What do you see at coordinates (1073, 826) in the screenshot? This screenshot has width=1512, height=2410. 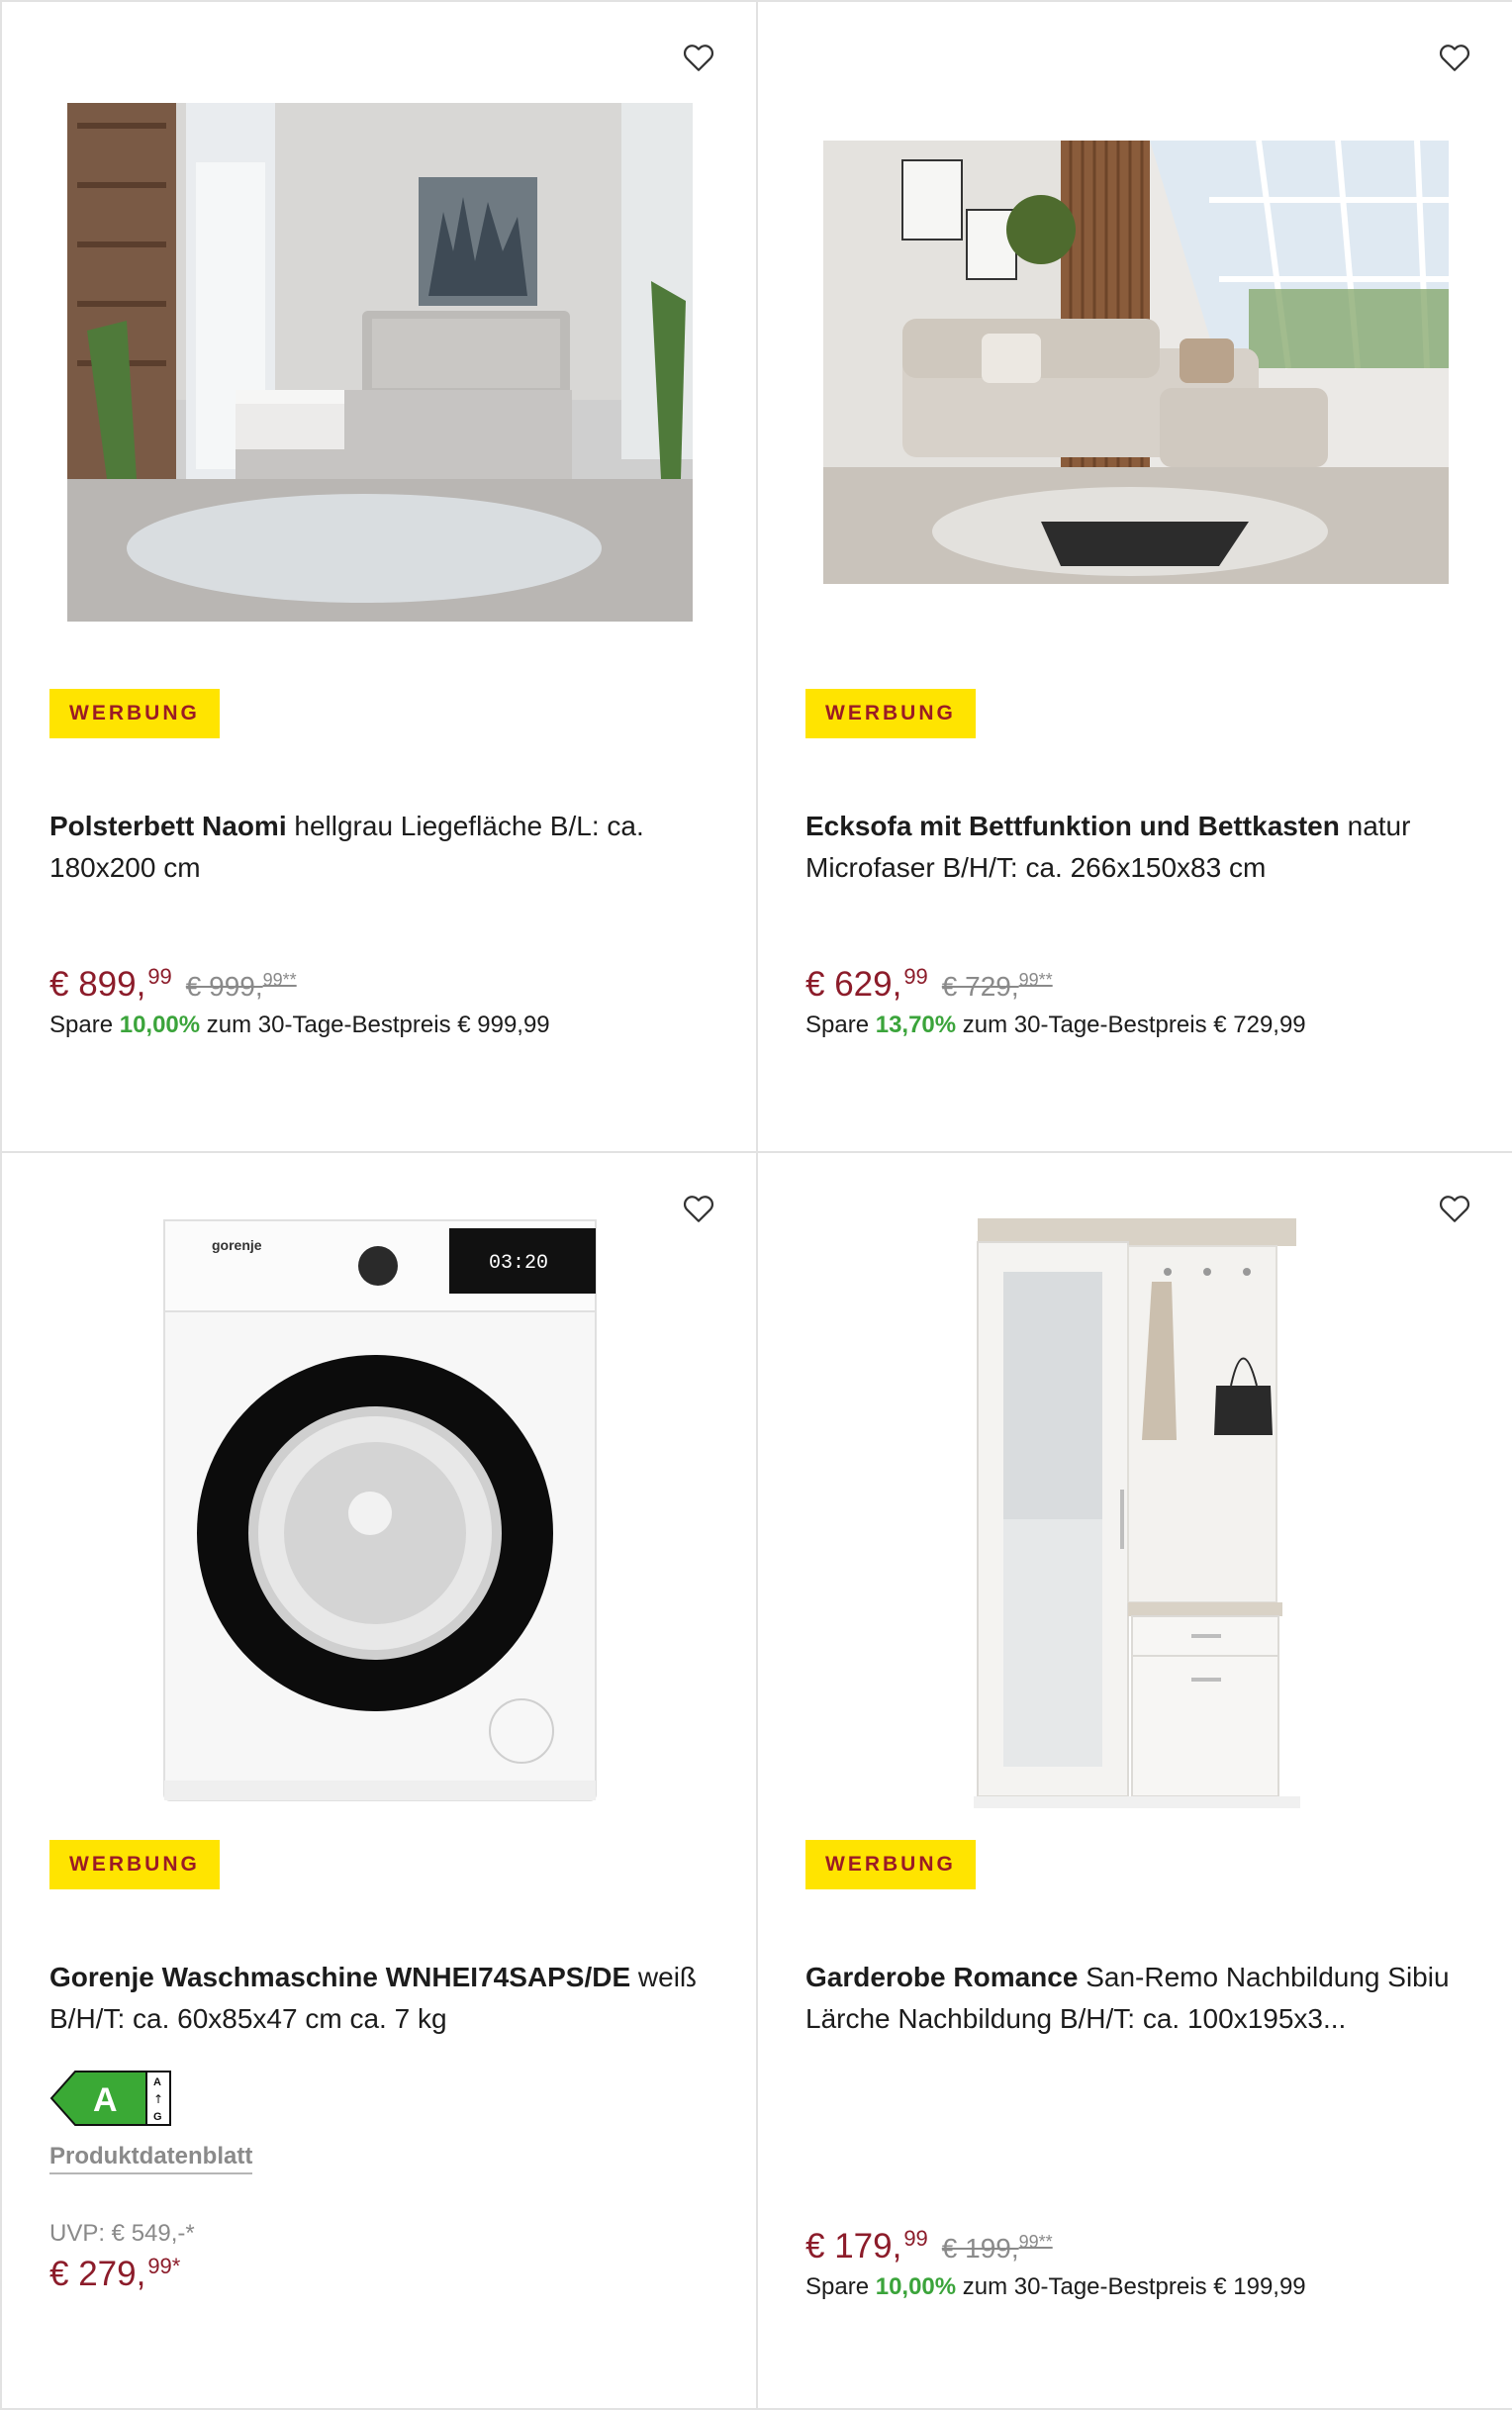 I see `product-name: Ecksofa mit Bettfunktion und Bettkasten` at bounding box center [1073, 826].